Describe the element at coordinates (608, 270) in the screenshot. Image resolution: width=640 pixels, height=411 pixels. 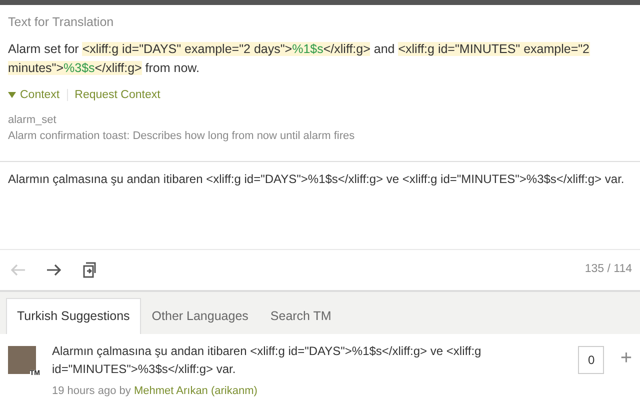
I see `character-counter: 135 / 114` at that location.